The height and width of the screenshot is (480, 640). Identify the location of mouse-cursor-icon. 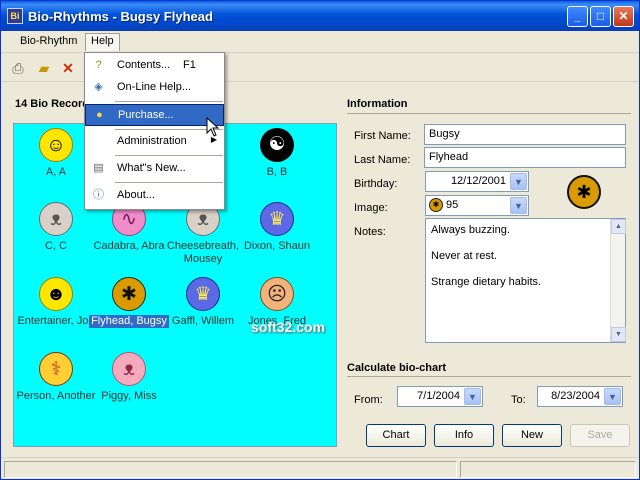
(213, 127).